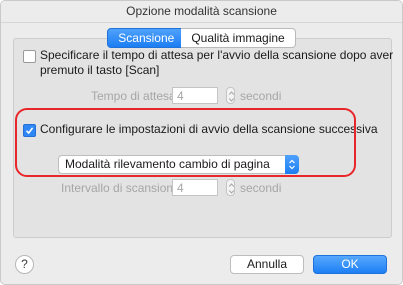  I want to click on scan-interval-stepper, so click(230, 187).